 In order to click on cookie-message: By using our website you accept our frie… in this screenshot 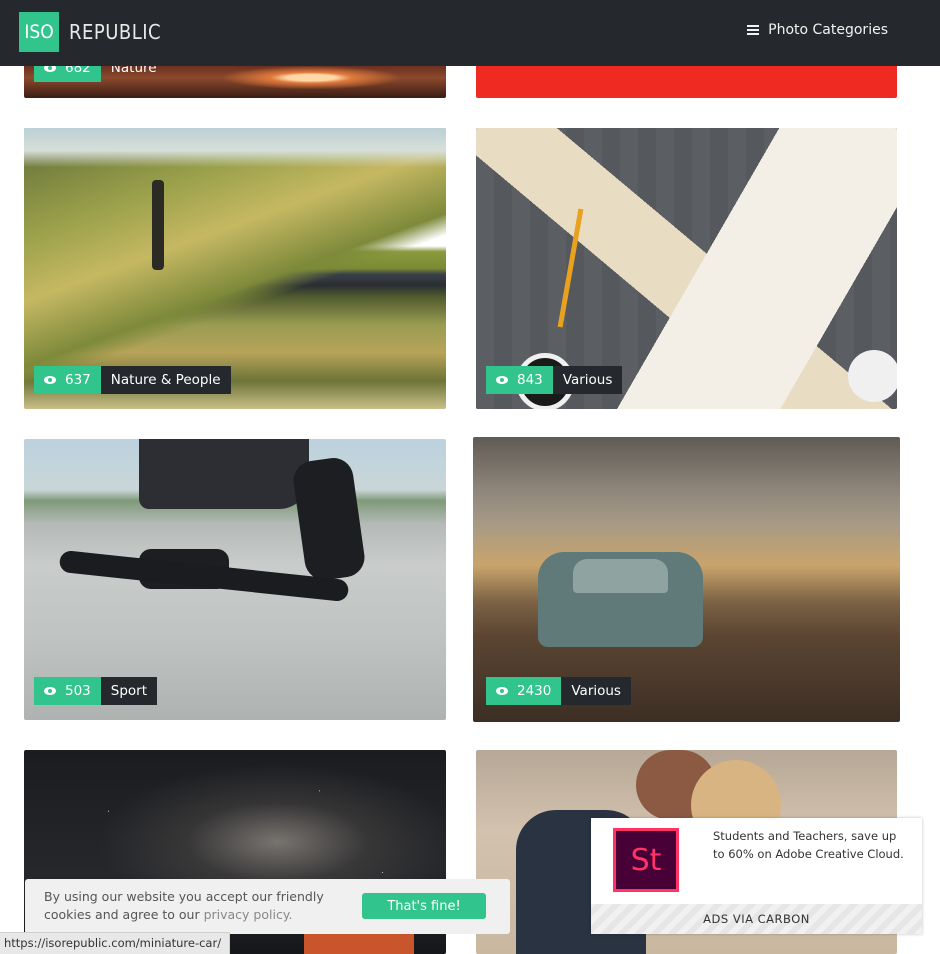, I will do `click(184, 905)`.